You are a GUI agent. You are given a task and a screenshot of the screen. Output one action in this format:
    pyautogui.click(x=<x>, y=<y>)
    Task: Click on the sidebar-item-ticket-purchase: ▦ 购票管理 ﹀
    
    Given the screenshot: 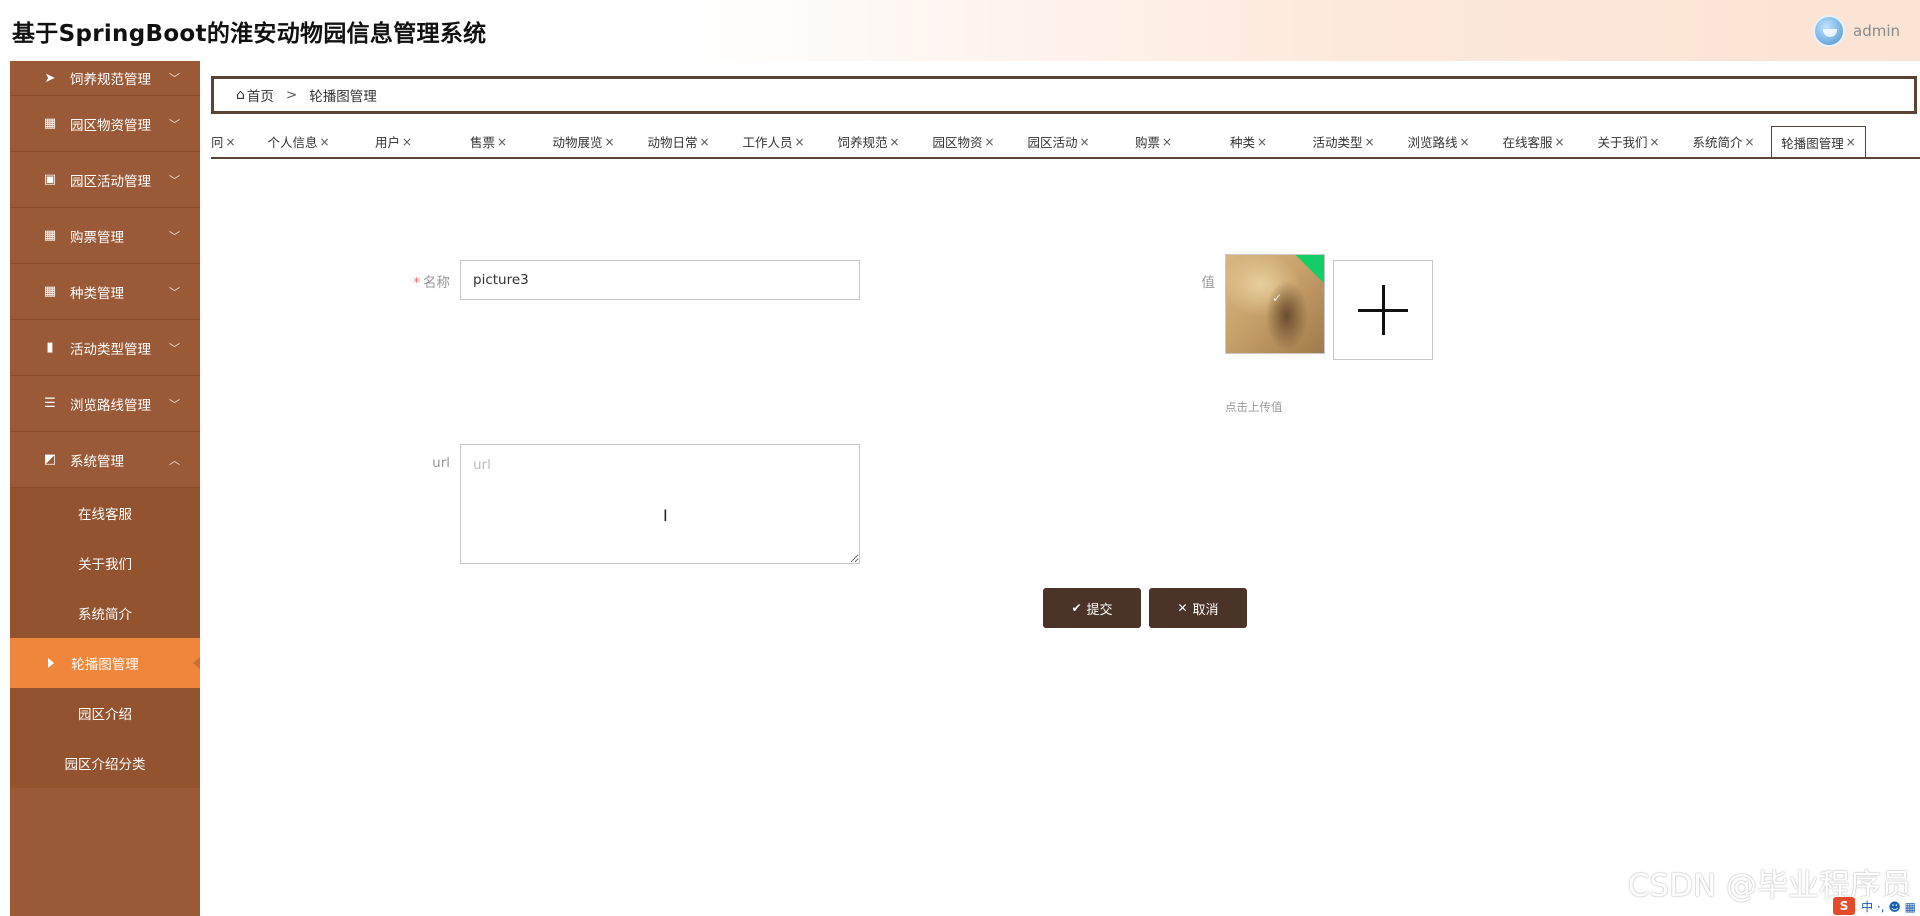 What is the action you would take?
    pyautogui.click(x=105, y=236)
    